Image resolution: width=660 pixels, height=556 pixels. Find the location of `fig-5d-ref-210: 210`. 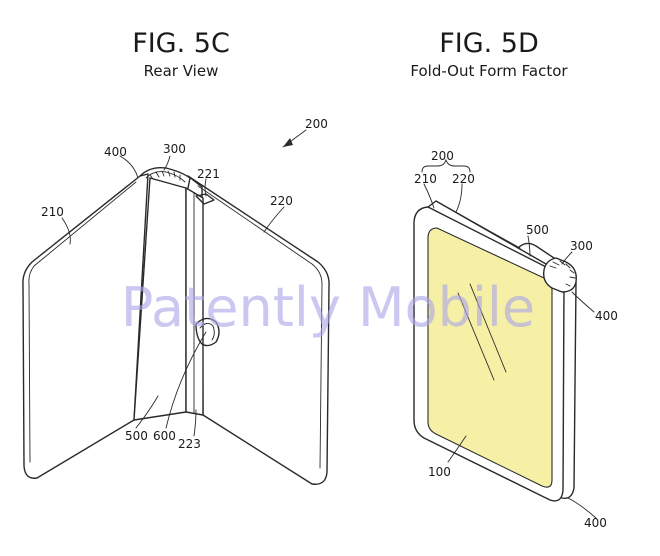

fig-5d-ref-210: 210 is located at coordinates (425, 179).